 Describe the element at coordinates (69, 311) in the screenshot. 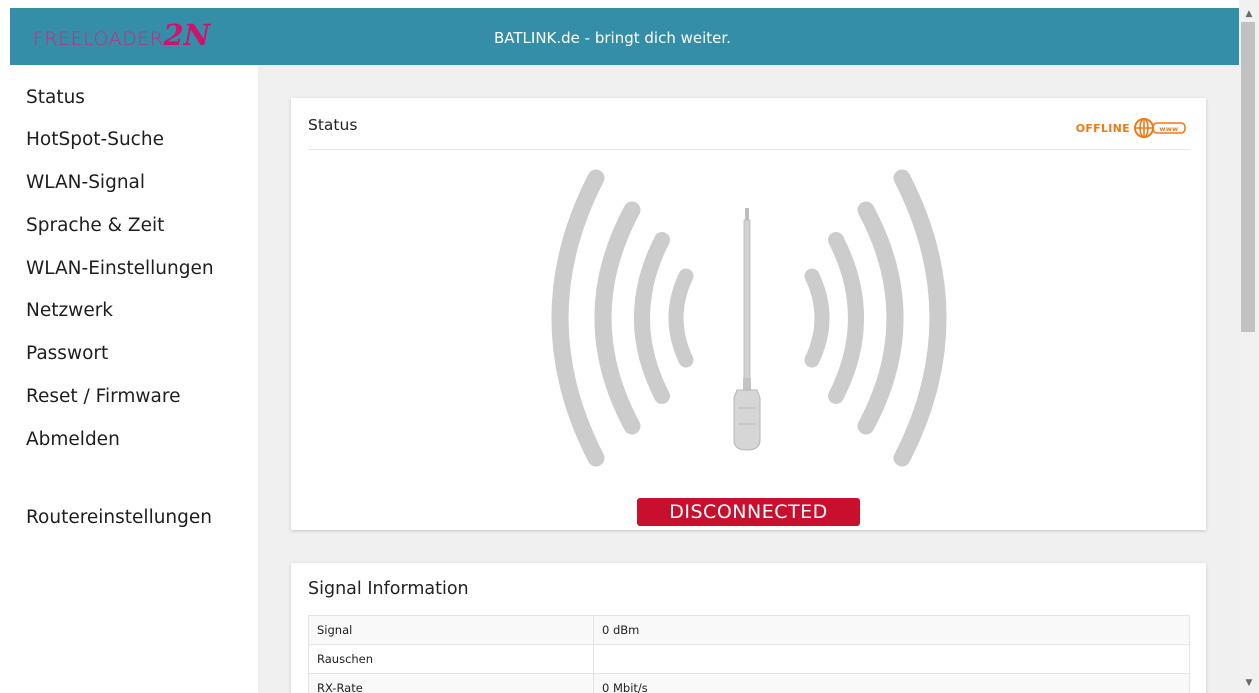

I see `sidebar-item-netzwerk: Netzwerk` at that location.